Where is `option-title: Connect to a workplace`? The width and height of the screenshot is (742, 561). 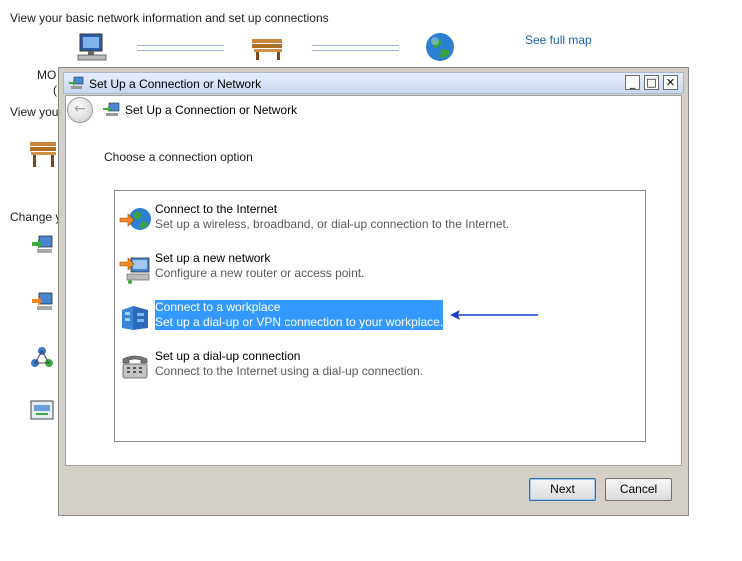 option-title: Connect to a workplace is located at coordinates (218, 307).